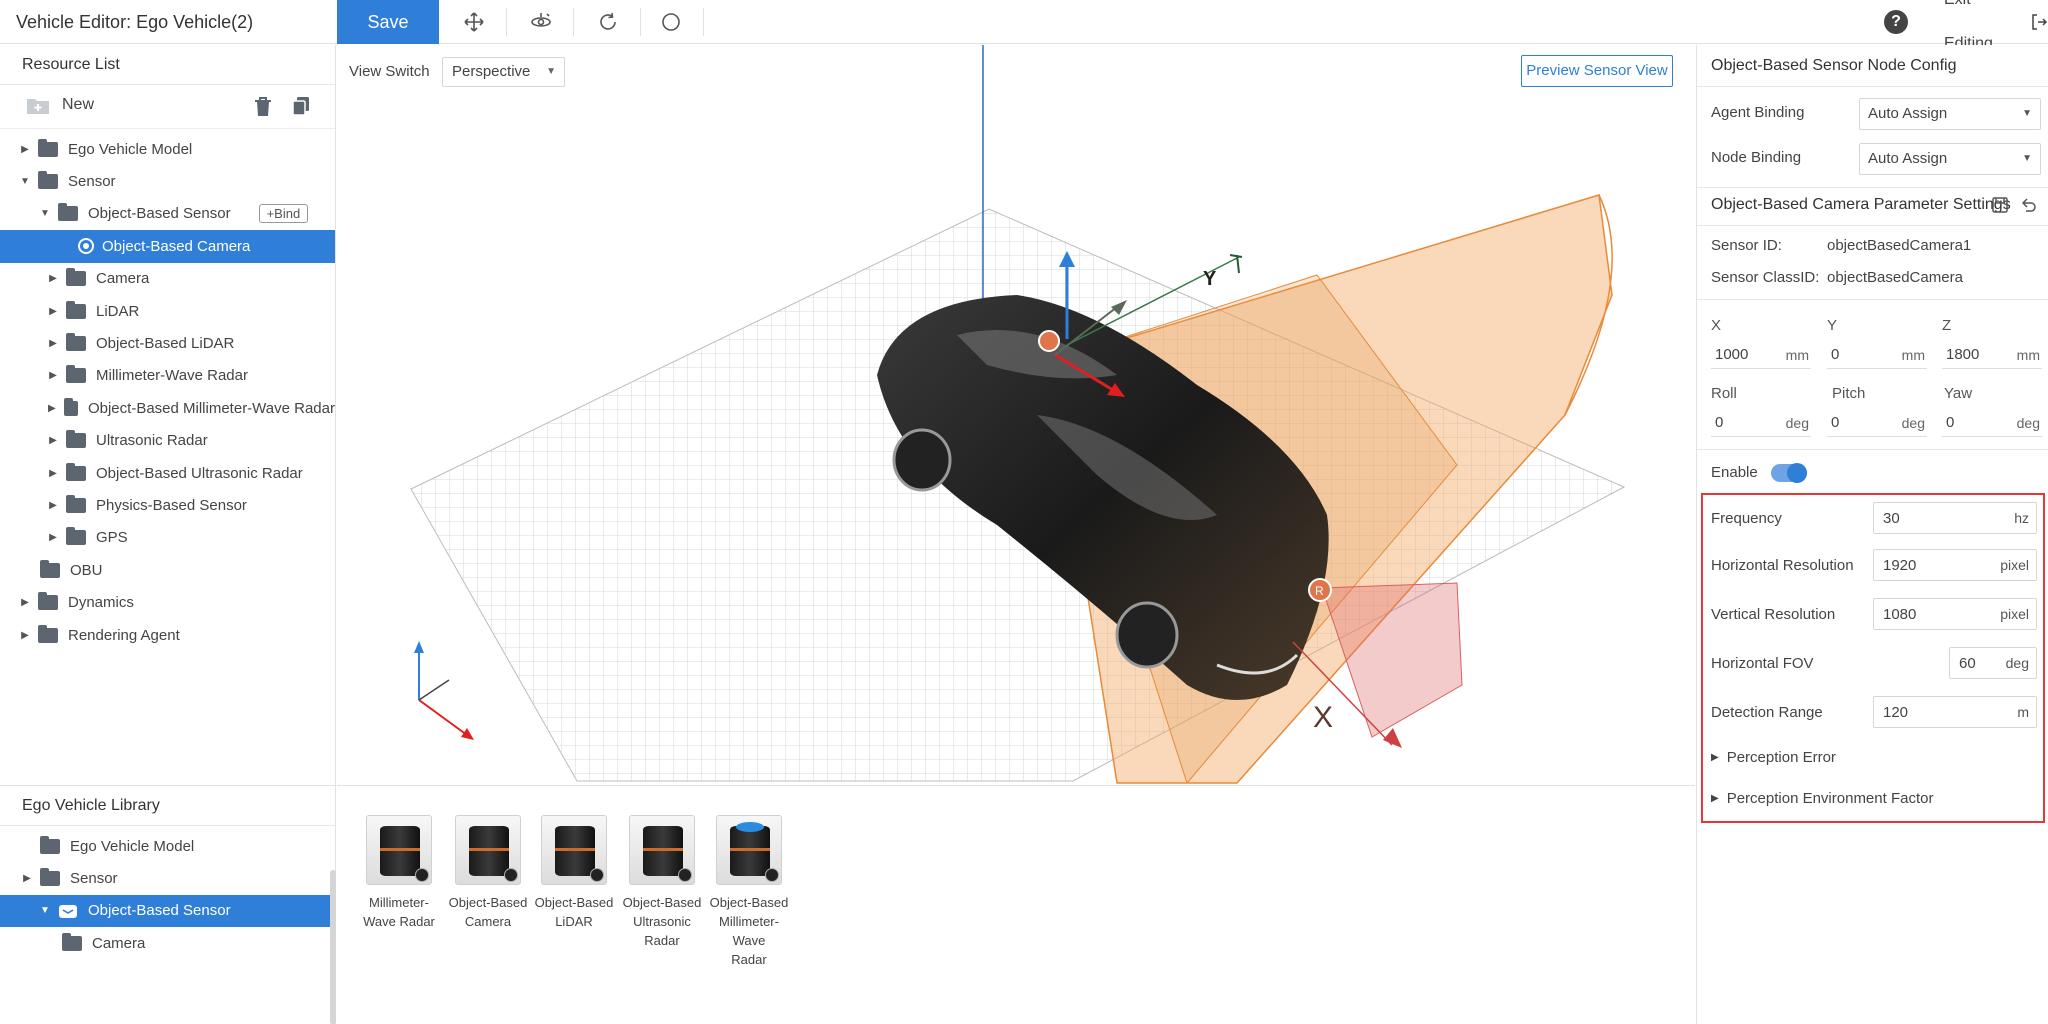 This screenshot has height=1024, width=2048. I want to click on help-icon: ?, so click(1896, 22).